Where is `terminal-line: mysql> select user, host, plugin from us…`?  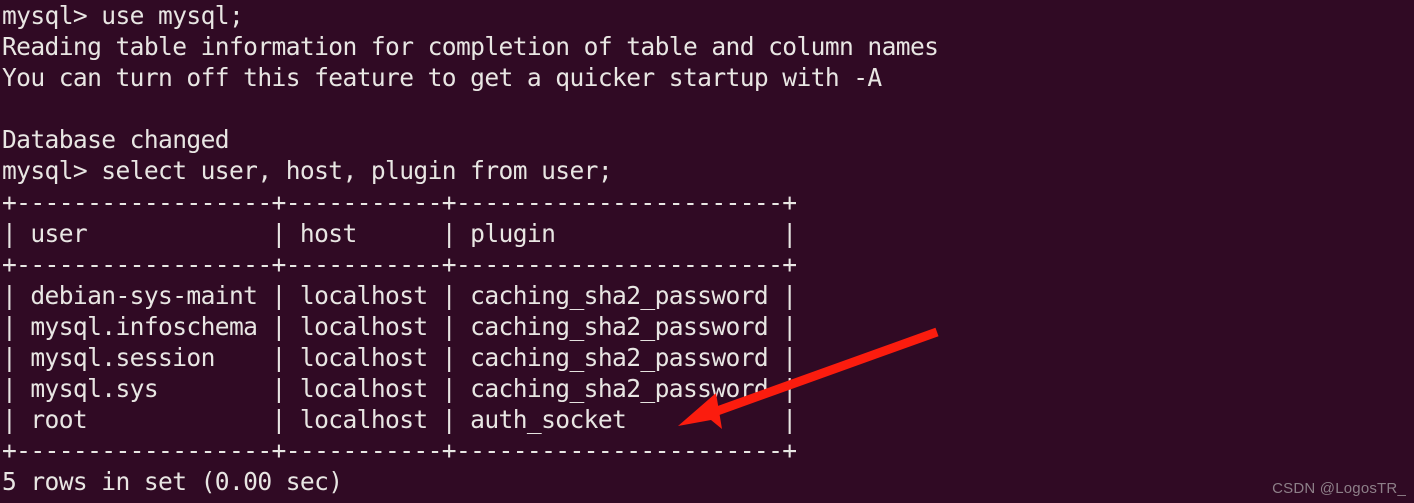 terminal-line: mysql> select user, host, plugin from us… is located at coordinates (307, 171).